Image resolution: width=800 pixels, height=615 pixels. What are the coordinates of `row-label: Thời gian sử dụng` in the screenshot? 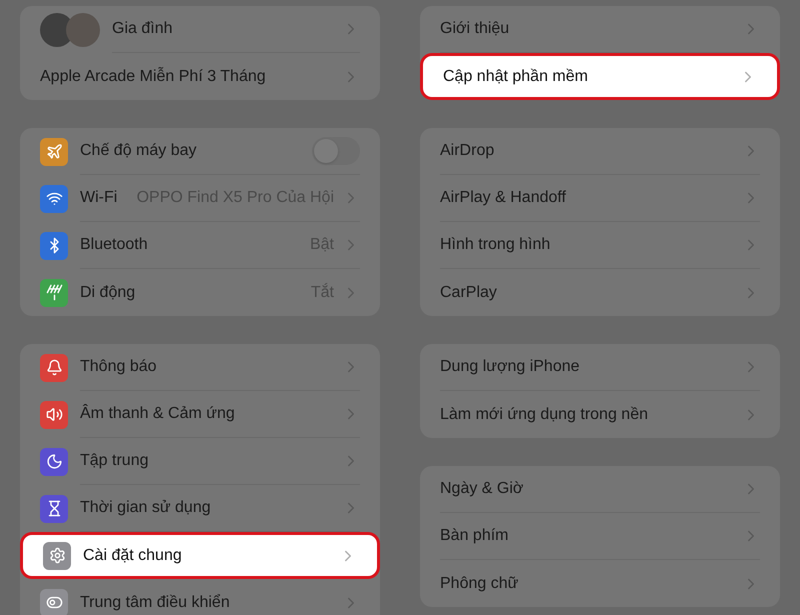 It's located at (146, 508).